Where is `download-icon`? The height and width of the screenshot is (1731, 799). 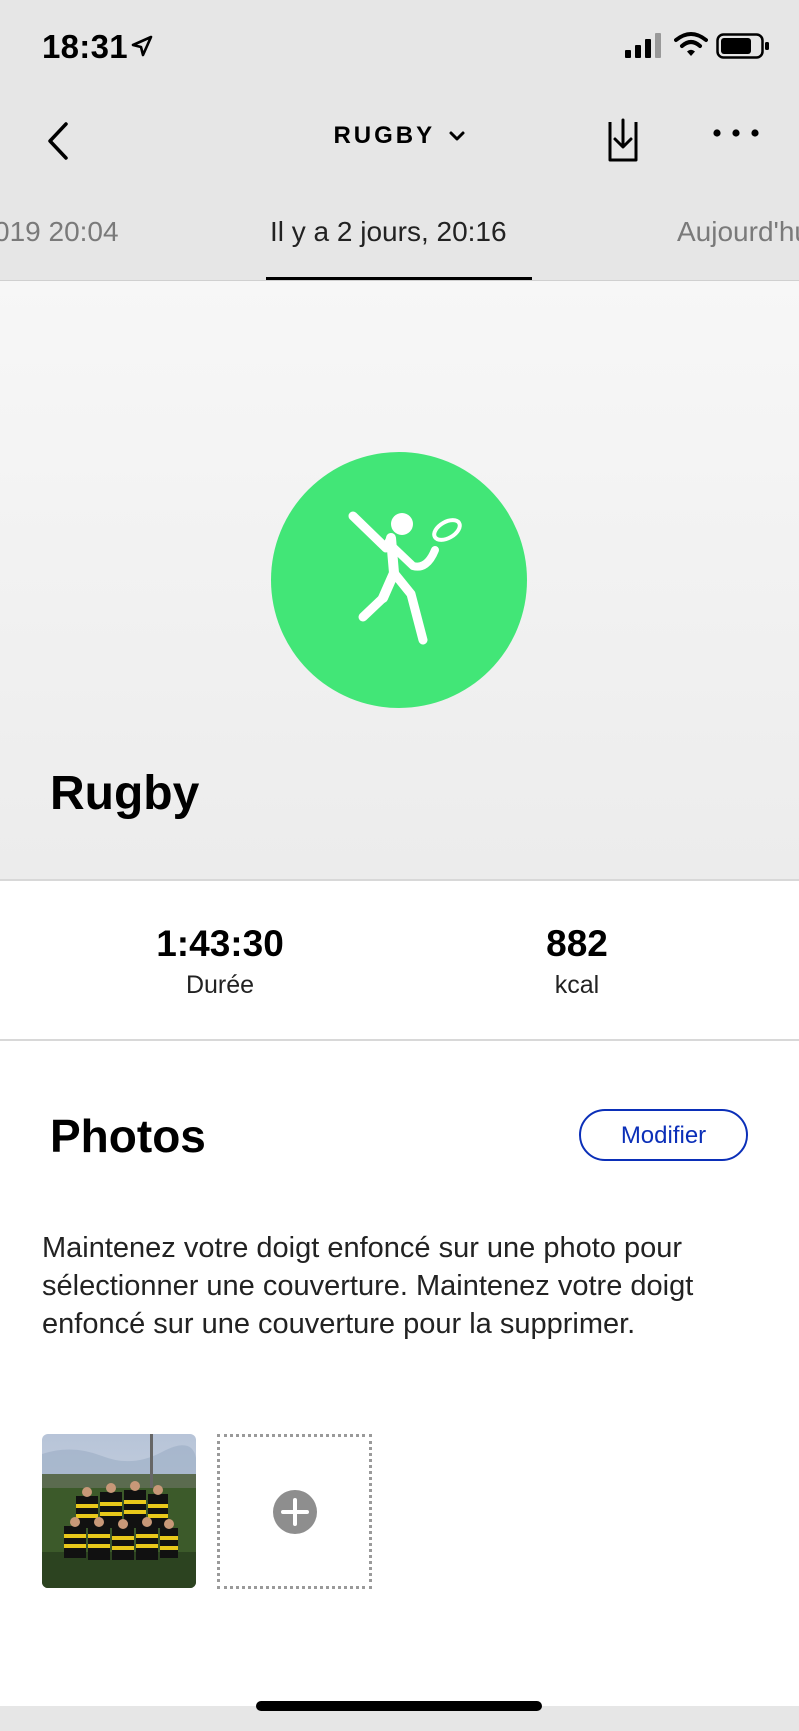
download-icon is located at coordinates (622, 141).